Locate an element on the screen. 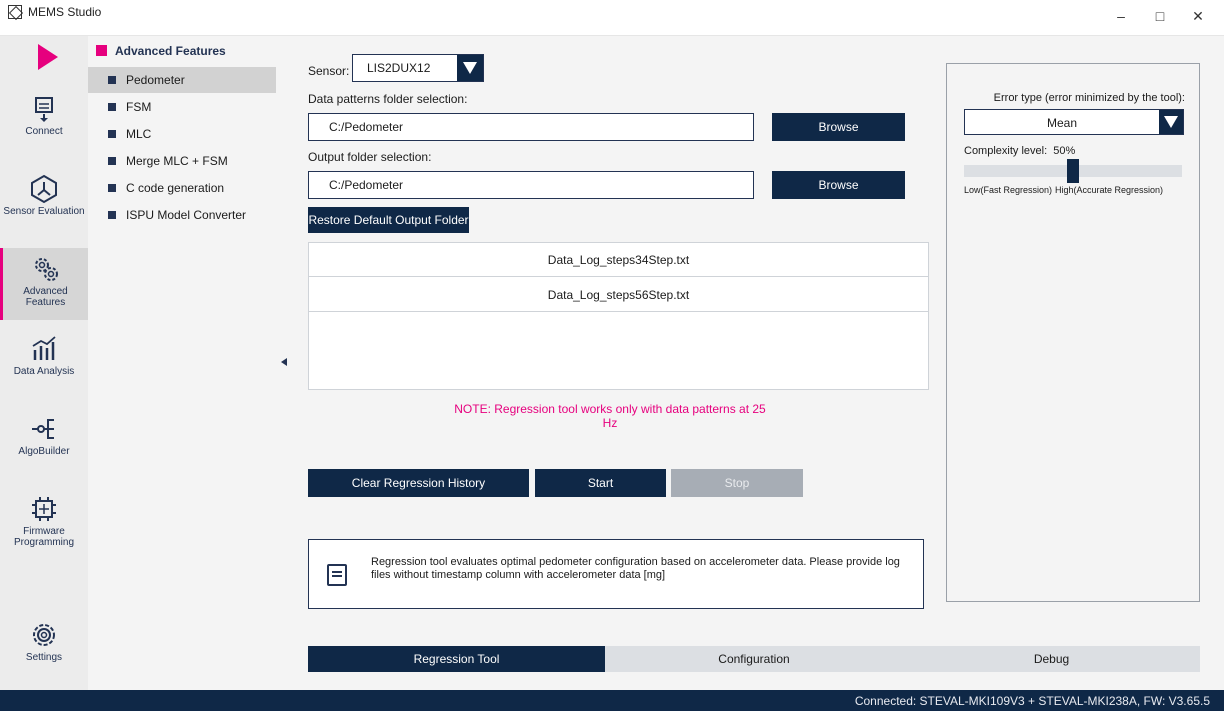 This screenshot has width=1224, height=711. rail-item-connect: Connect is located at coordinates (44, 124).